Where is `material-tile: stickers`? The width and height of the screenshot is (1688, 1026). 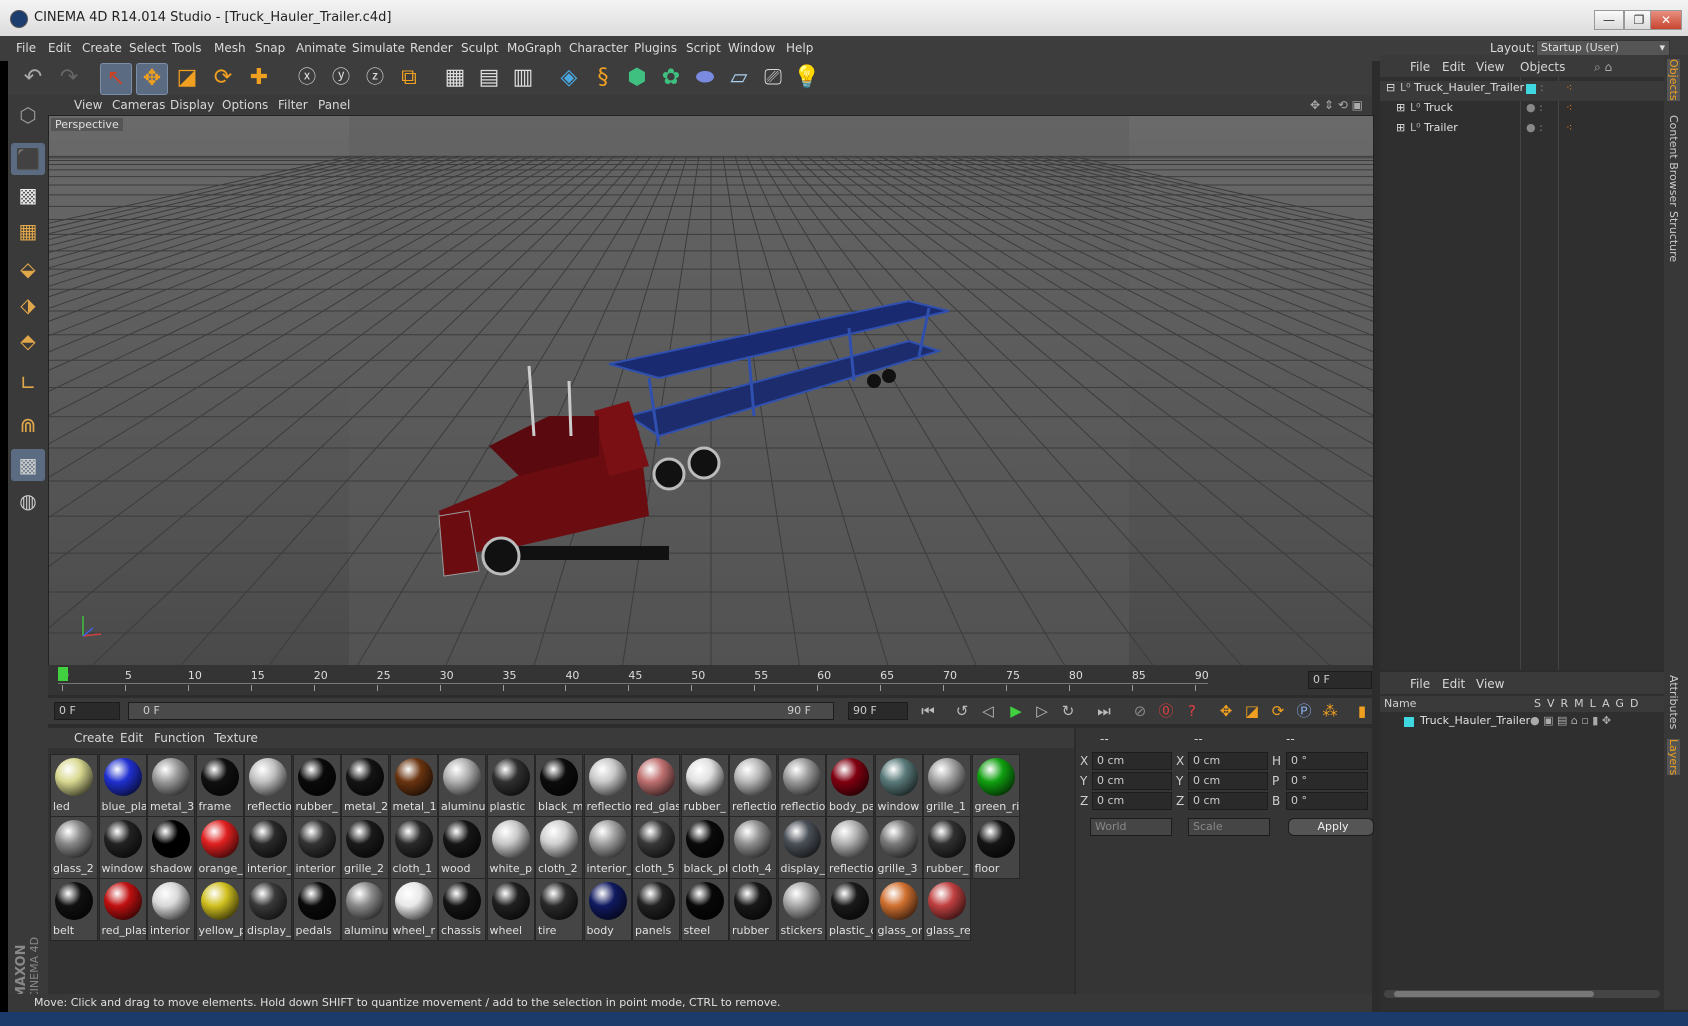 material-tile: stickers is located at coordinates (801, 909).